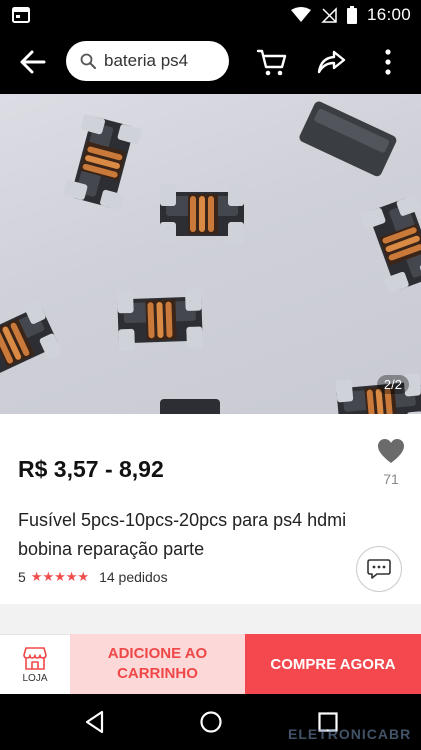  I want to click on chat-seller-button, so click(379, 569).